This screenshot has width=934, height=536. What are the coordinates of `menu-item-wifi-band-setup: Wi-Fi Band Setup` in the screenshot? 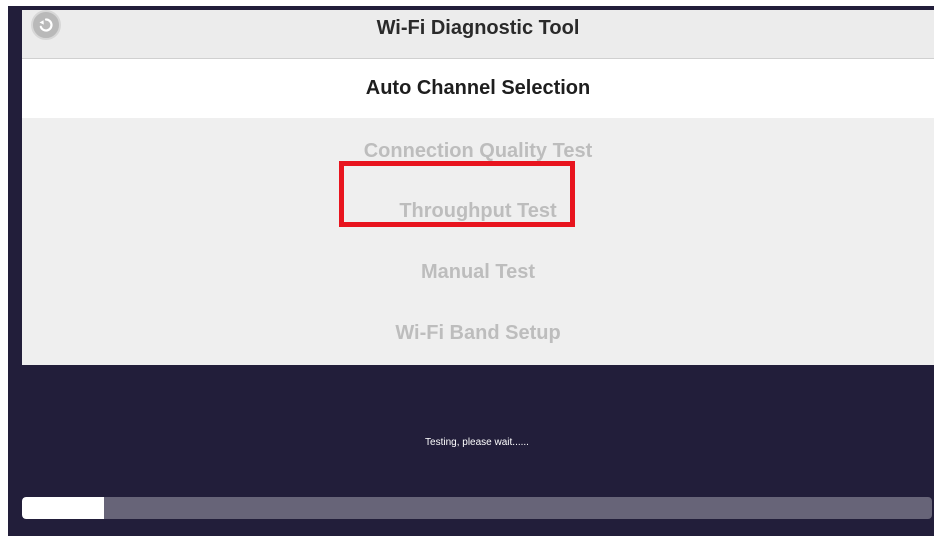 It's located at (478, 333).